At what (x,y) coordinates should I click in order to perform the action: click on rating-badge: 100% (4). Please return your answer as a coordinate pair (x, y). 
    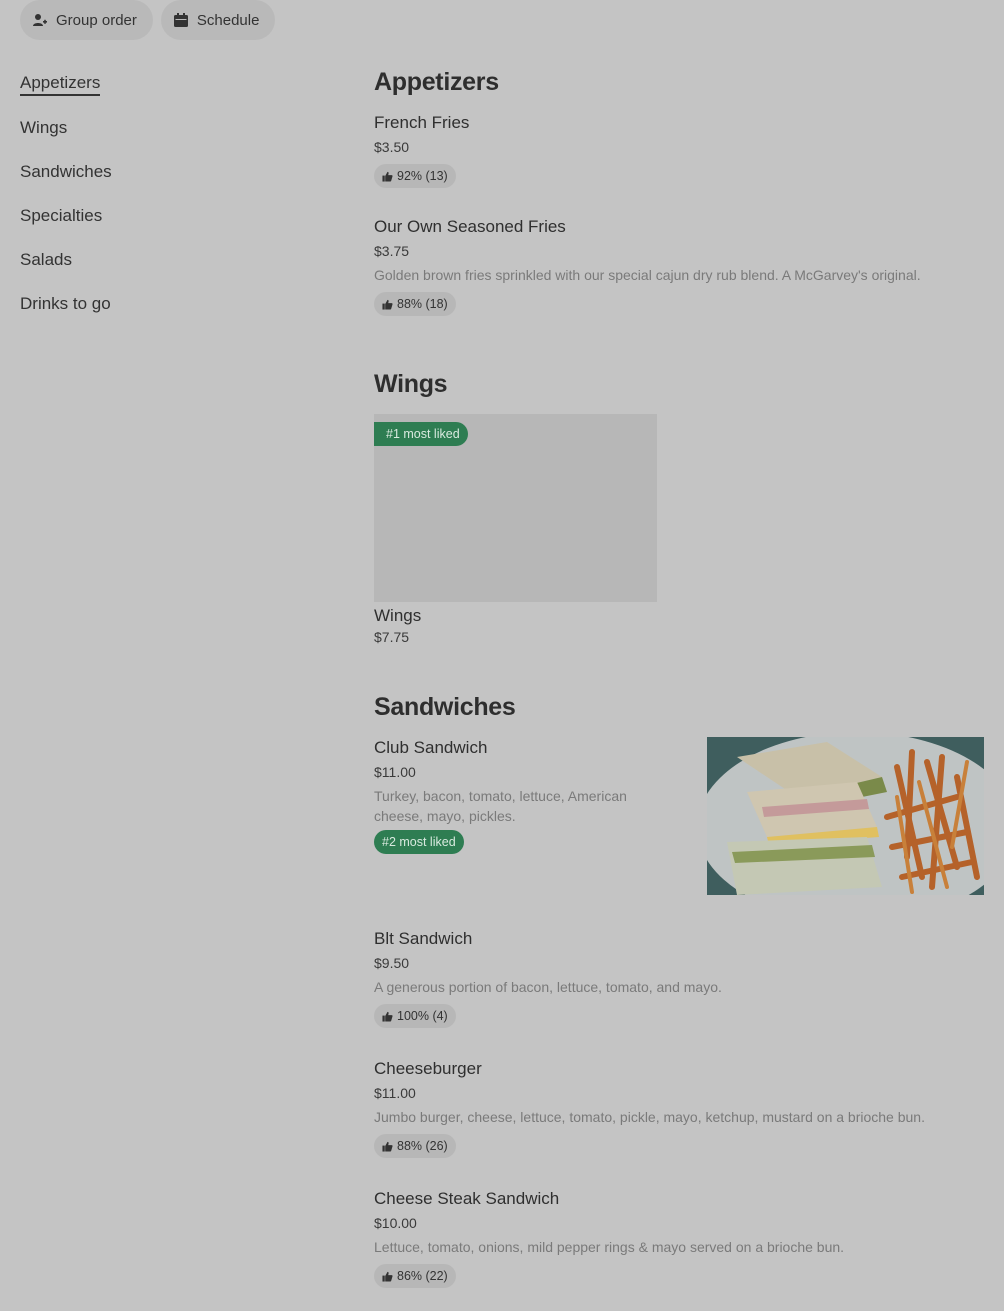
    Looking at the image, I should click on (415, 1016).